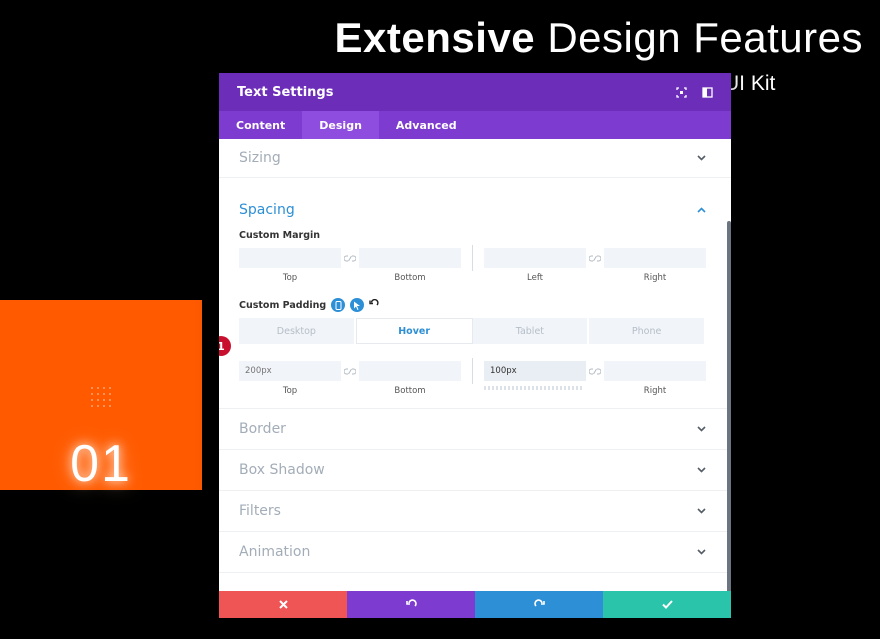 Image resolution: width=880 pixels, height=639 pixels. Describe the element at coordinates (267, 210) in the screenshot. I see `section-spacing-title: Spacing` at that location.